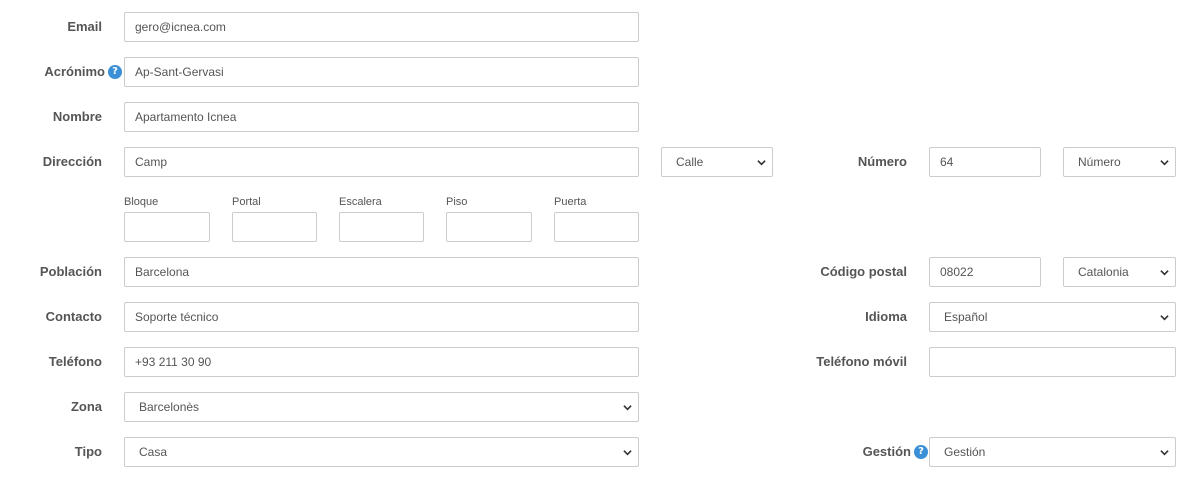 The width and height of the screenshot is (1204, 479). I want to click on tipo-value: Casa, so click(153, 452).